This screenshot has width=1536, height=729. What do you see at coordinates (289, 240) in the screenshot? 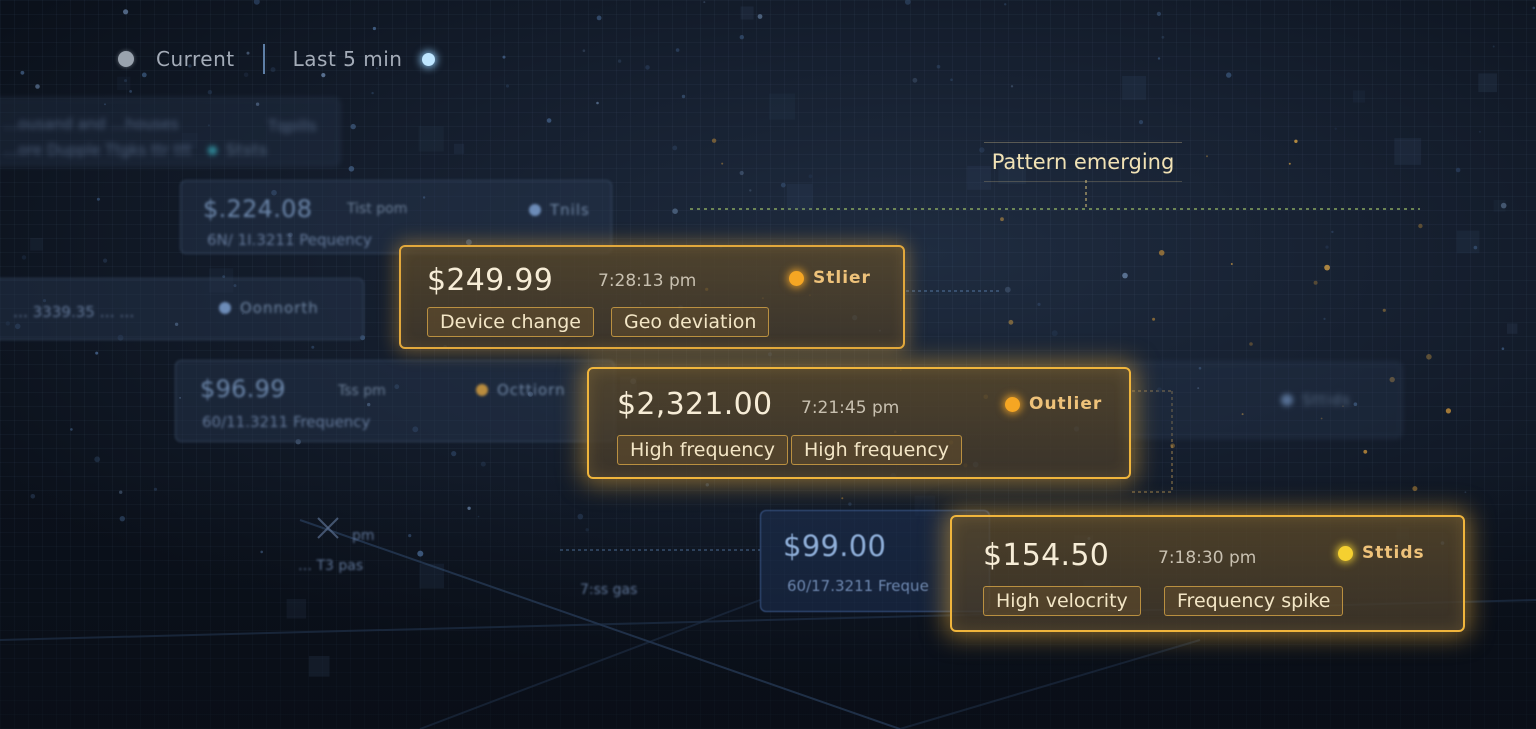
I see `ghost-card-meta: 6N/ 1I.3211 Pequency` at bounding box center [289, 240].